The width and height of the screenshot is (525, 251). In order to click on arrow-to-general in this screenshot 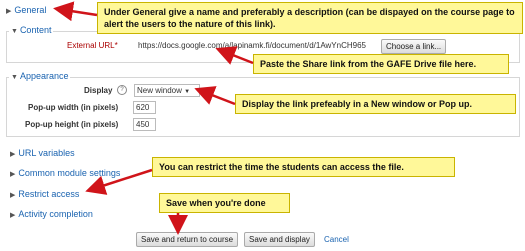, I will do `click(75, 11)`.